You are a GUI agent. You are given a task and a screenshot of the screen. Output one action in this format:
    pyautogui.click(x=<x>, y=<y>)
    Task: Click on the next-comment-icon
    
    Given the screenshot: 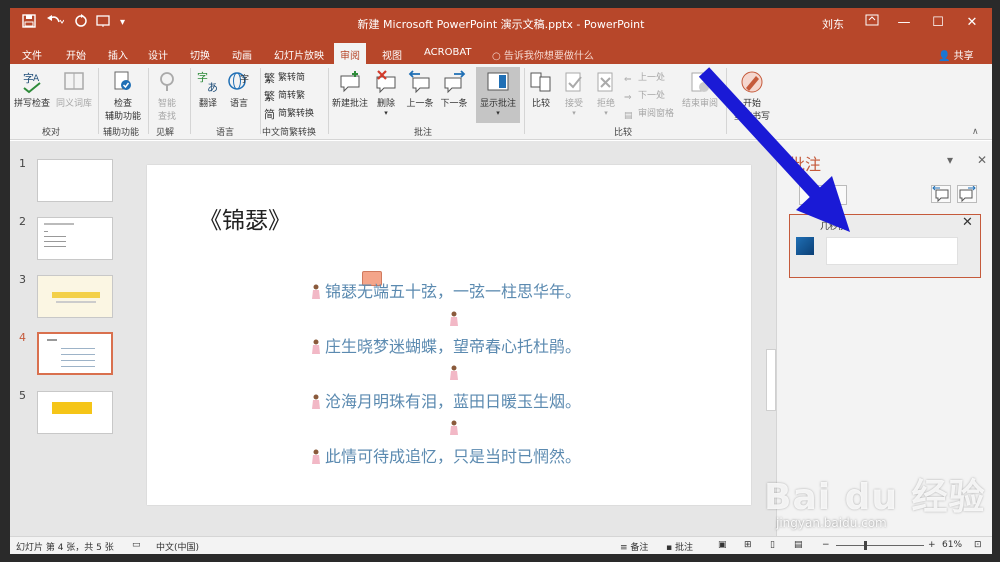 What is the action you would take?
    pyautogui.click(x=967, y=194)
    